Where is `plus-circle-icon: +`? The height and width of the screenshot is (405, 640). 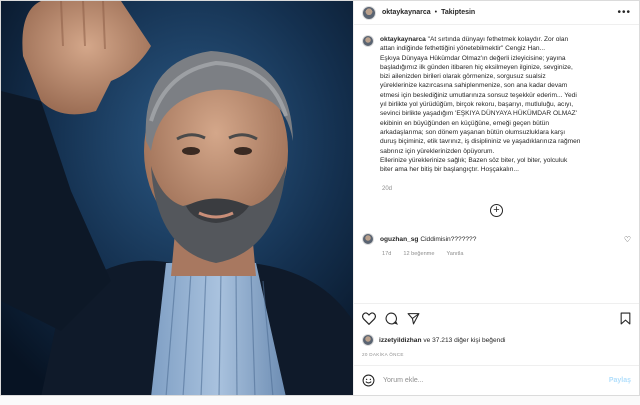 plus-circle-icon: + is located at coordinates (496, 211).